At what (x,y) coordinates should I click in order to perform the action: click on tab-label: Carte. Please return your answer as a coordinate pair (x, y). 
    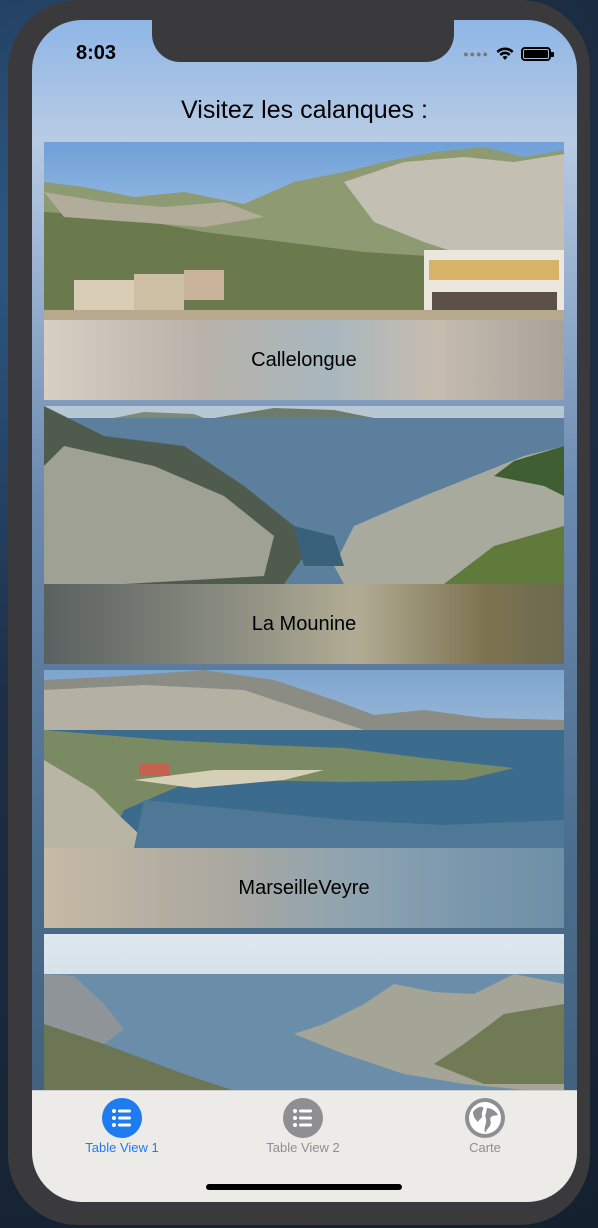
    Looking at the image, I should click on (485, 1147).